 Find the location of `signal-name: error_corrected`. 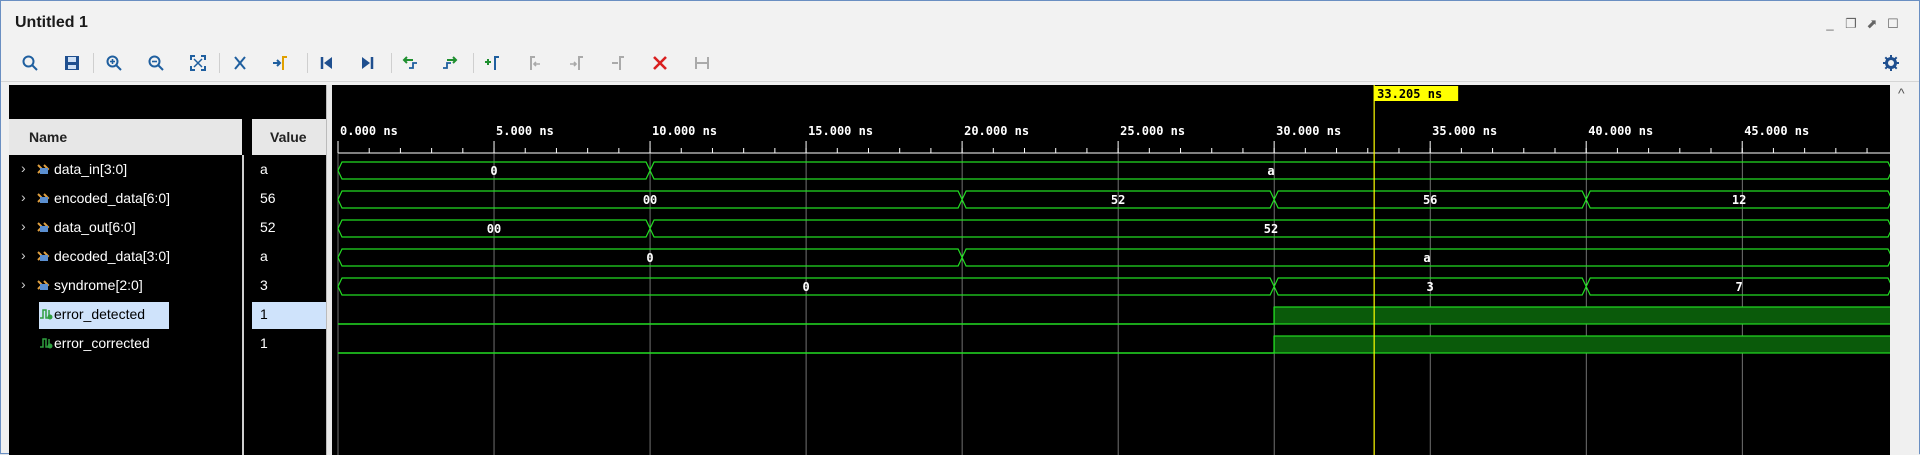

signal-name: error_corrected is located at coordinates (102, 343).